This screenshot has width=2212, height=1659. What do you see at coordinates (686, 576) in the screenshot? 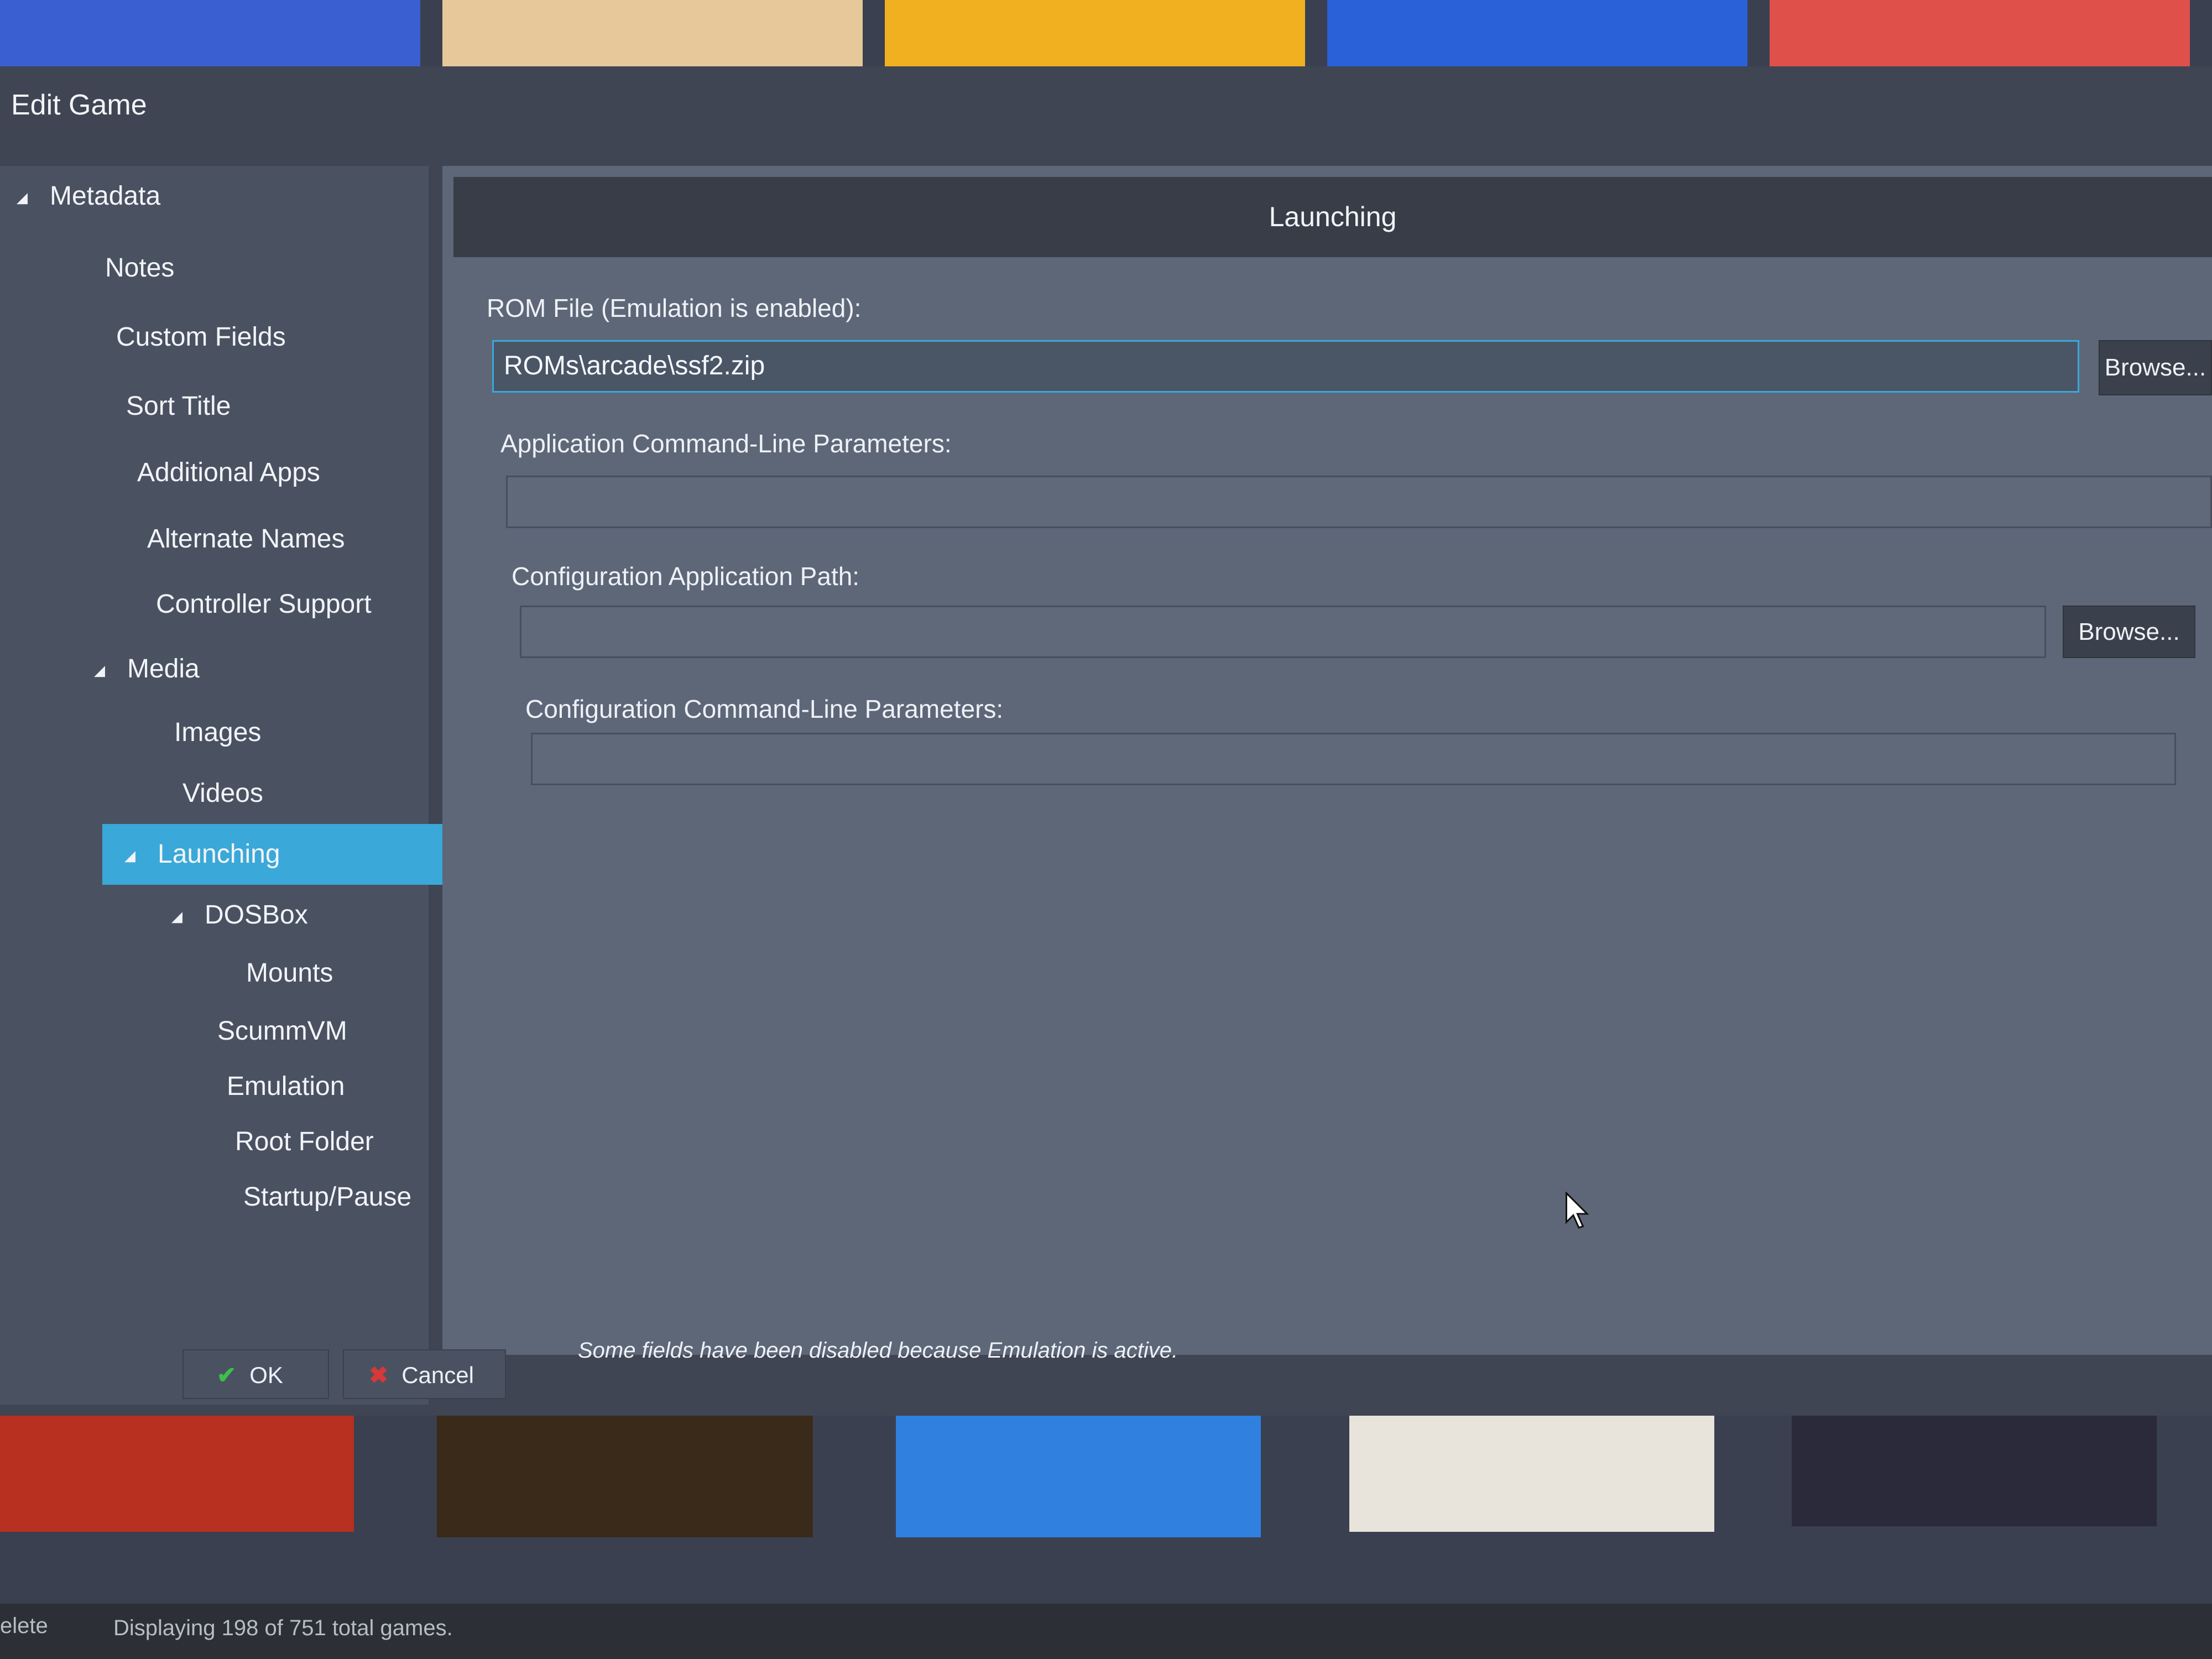
I see `config-path-label: Configuration Application Path:` at bounding box center [686, 576].